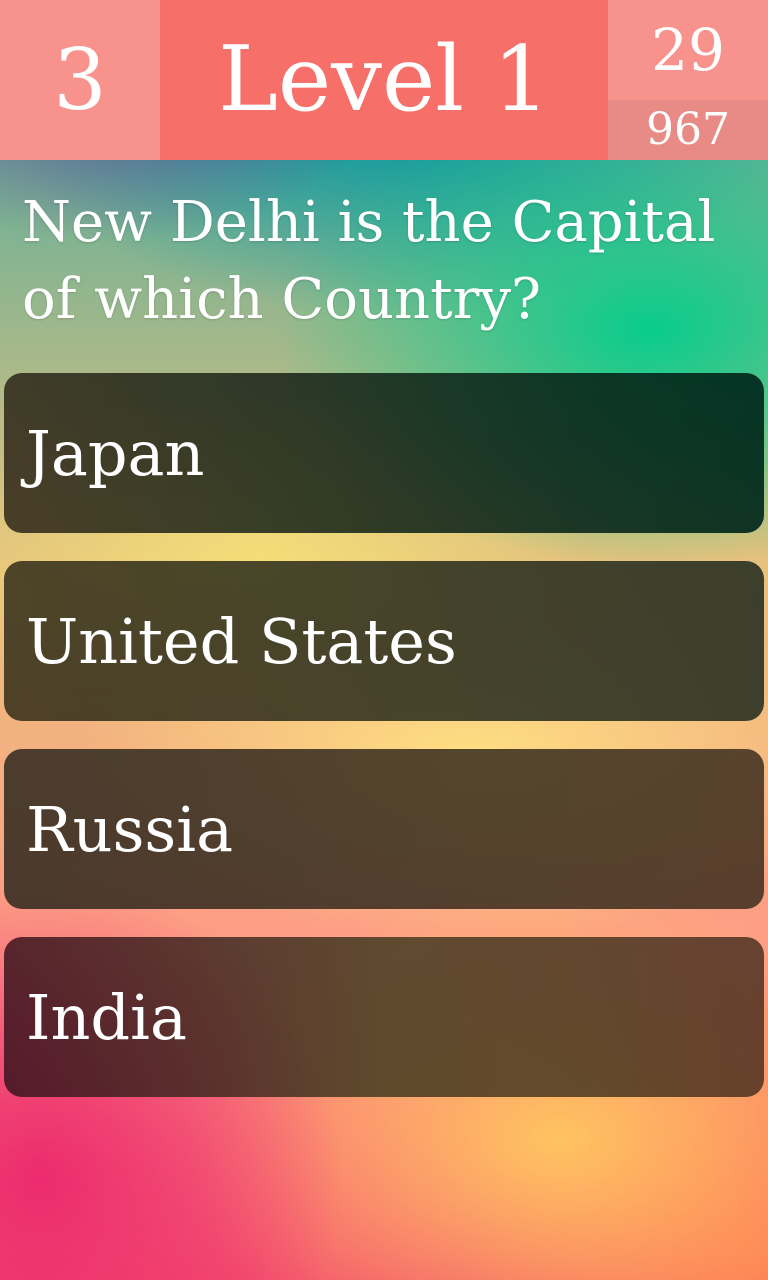 This screenshot has width=768, height=1280. I want to click on score-counter: 967, so click(688, 130).